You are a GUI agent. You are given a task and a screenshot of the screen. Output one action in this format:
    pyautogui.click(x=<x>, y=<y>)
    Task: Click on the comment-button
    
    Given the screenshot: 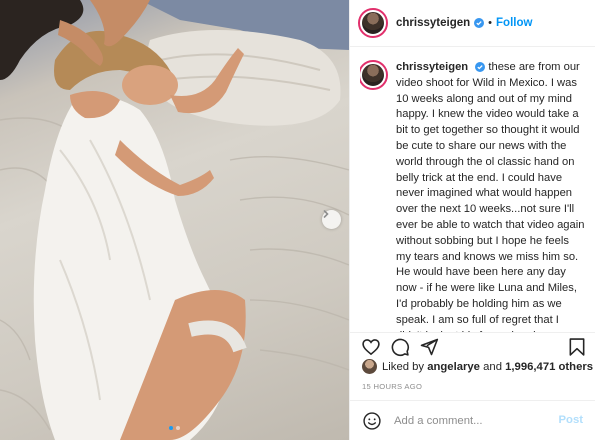 What is the action you would take?
    pyautogui.click(x=400, y=347)
    